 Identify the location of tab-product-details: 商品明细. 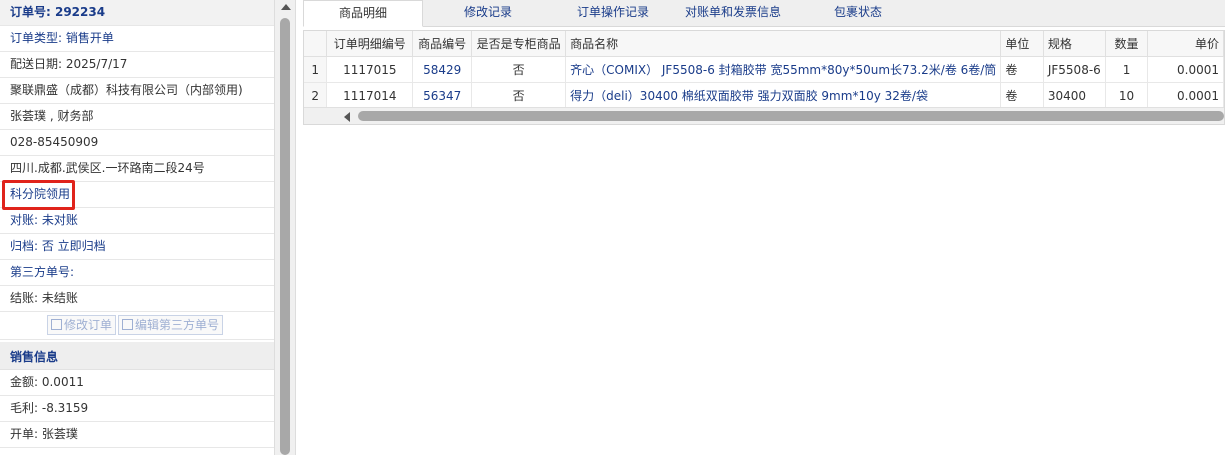
(363, 13).